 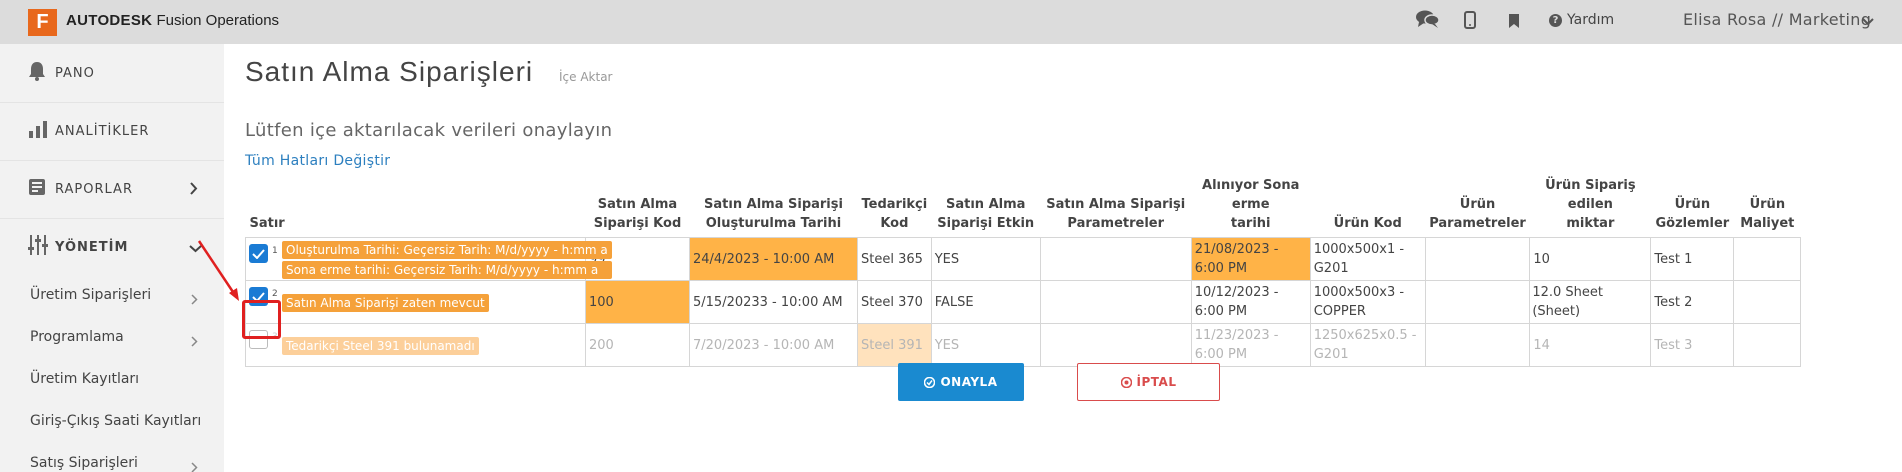 What do you see at coordinates (1692, 302) in the screenshot?
I see `cell-notes: Test 2` at bounding box center [1692, 302].